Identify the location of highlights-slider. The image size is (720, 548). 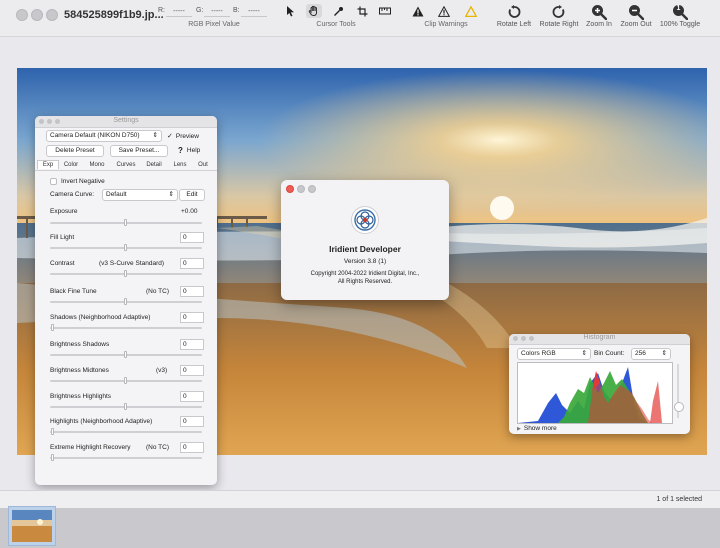
(126, 431).